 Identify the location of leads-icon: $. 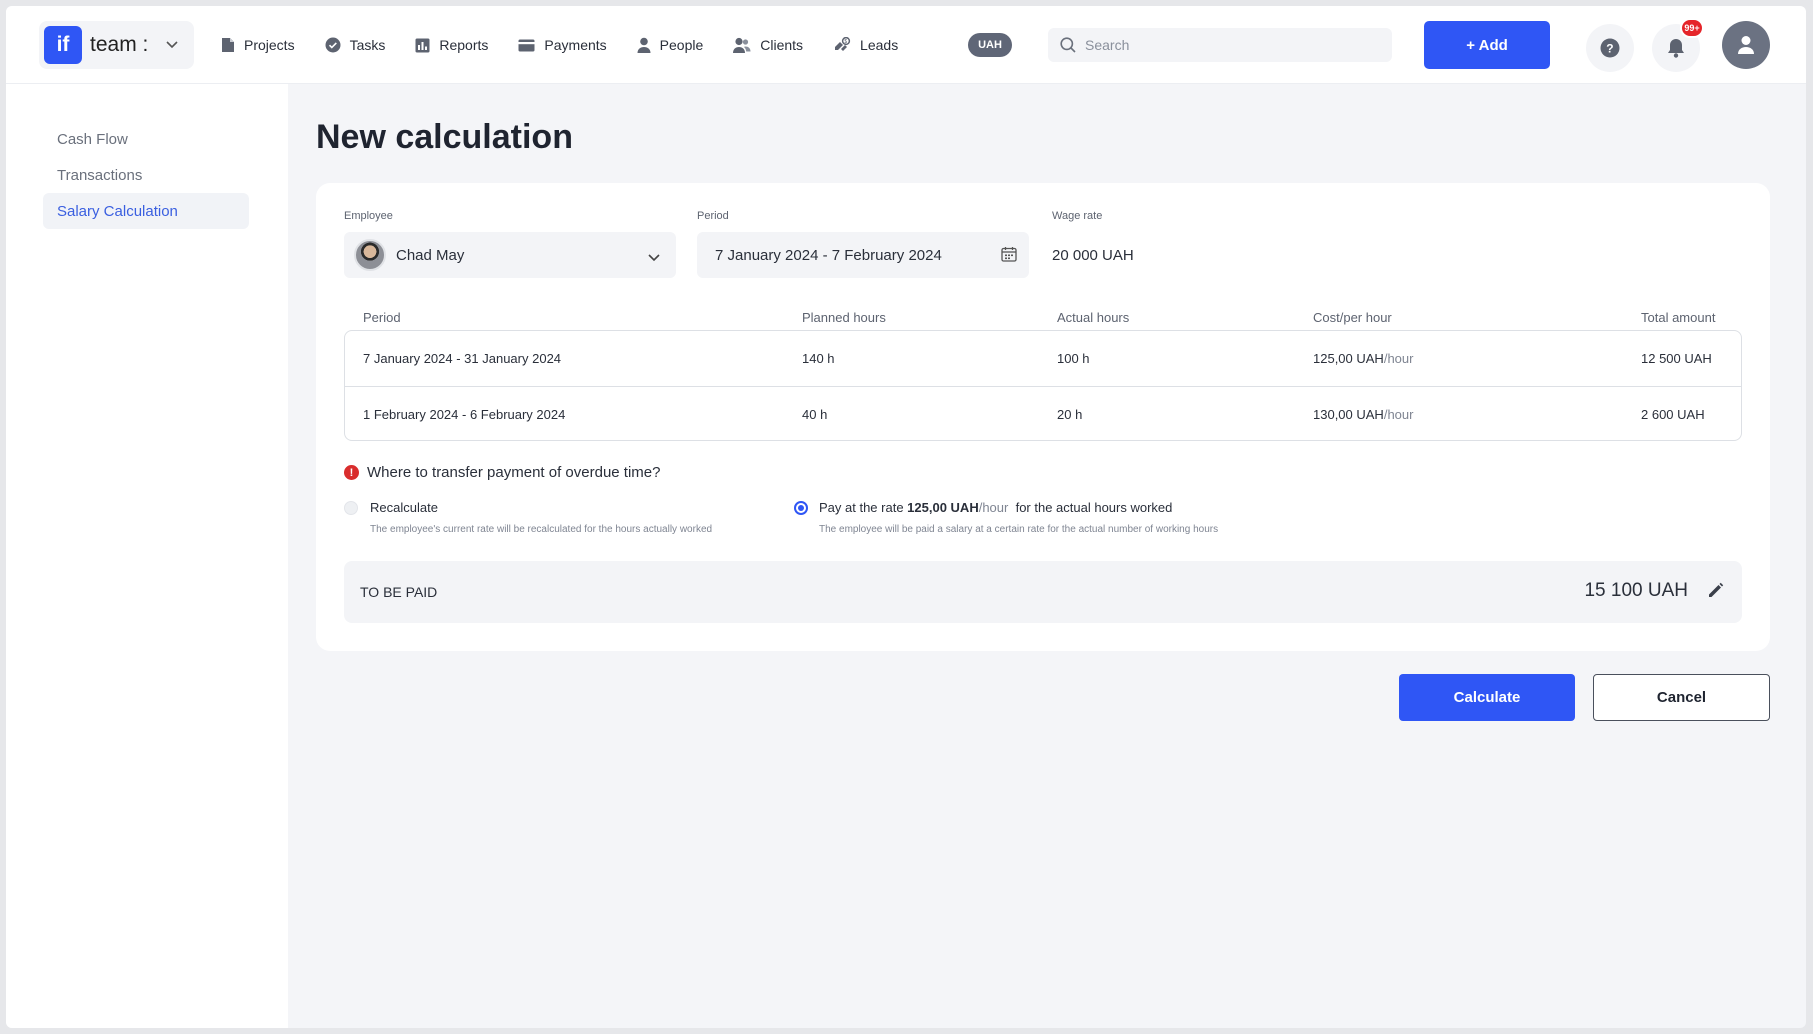
(843, 43).